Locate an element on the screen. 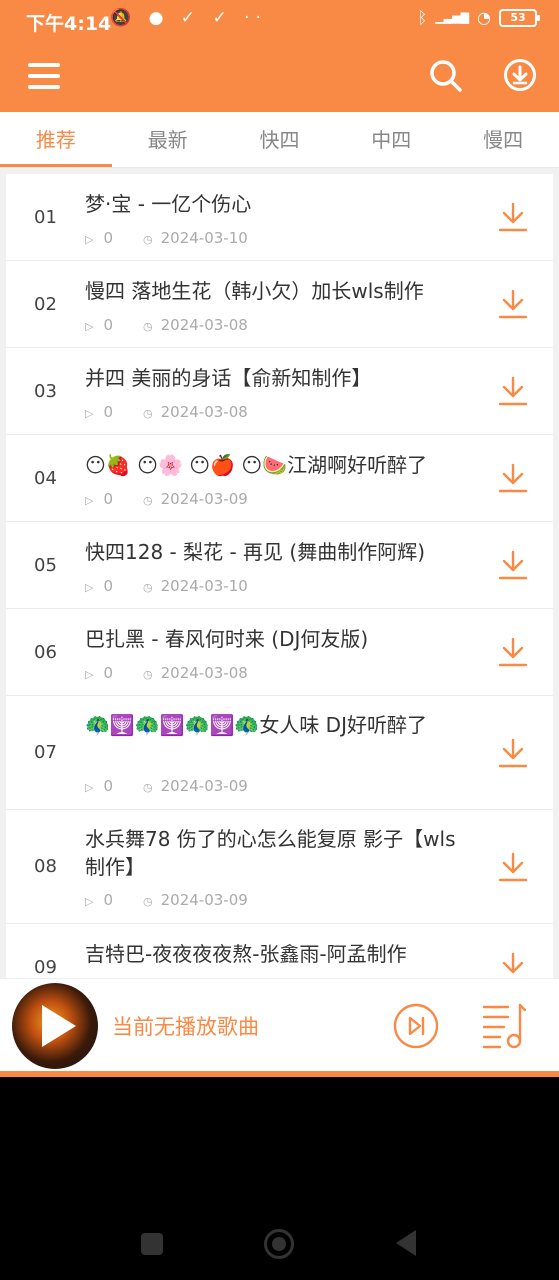  top-bar: 下午4:14 🔕 ● ✓ ✓ ·· ᛒ ▁▃▅▇ ◔ 53 is located at coordinates (279, 56).